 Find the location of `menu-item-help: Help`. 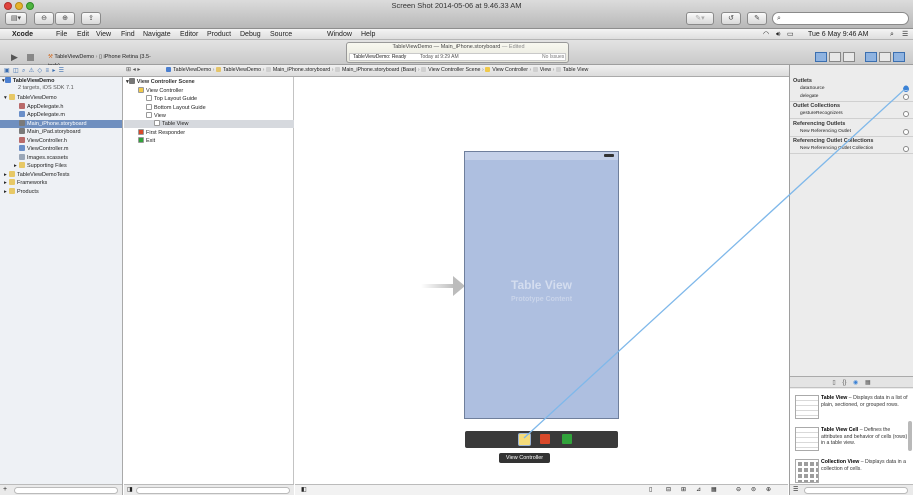

menu-item-help: Help is located at coordinates (368, 34).